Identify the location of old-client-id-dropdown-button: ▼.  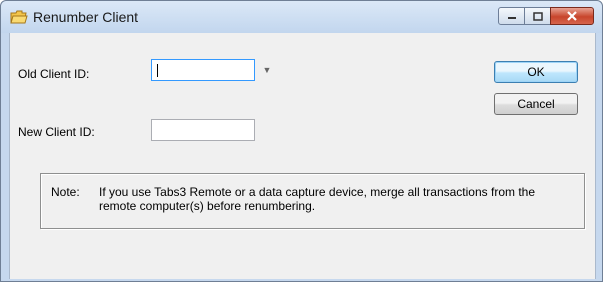
(267, 70).